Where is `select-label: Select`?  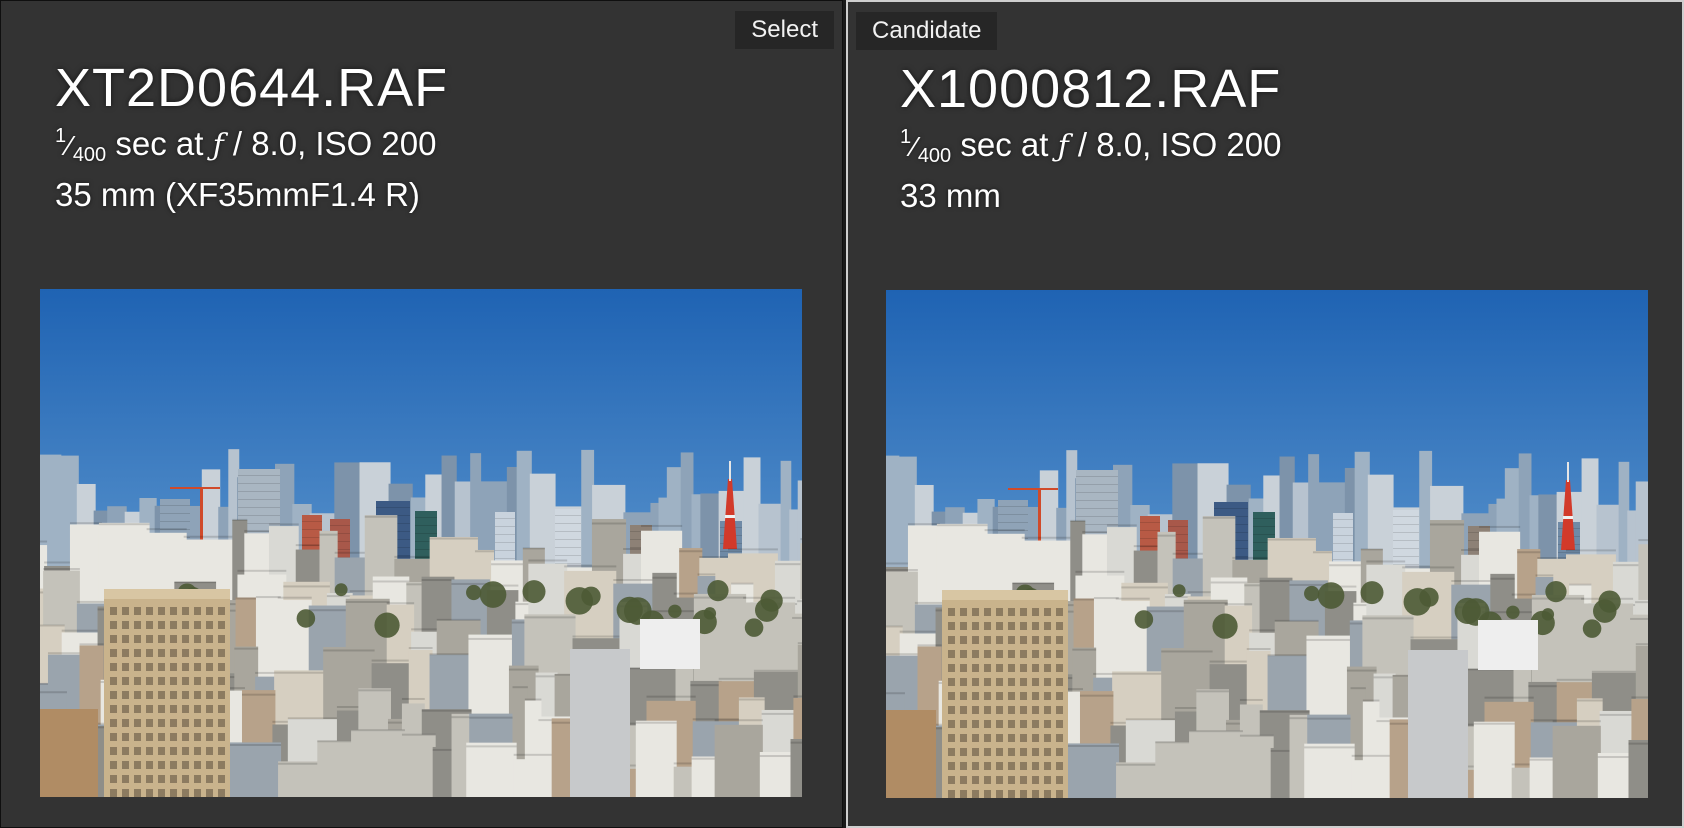
select-label: Select is located at coordinates (784, 30).